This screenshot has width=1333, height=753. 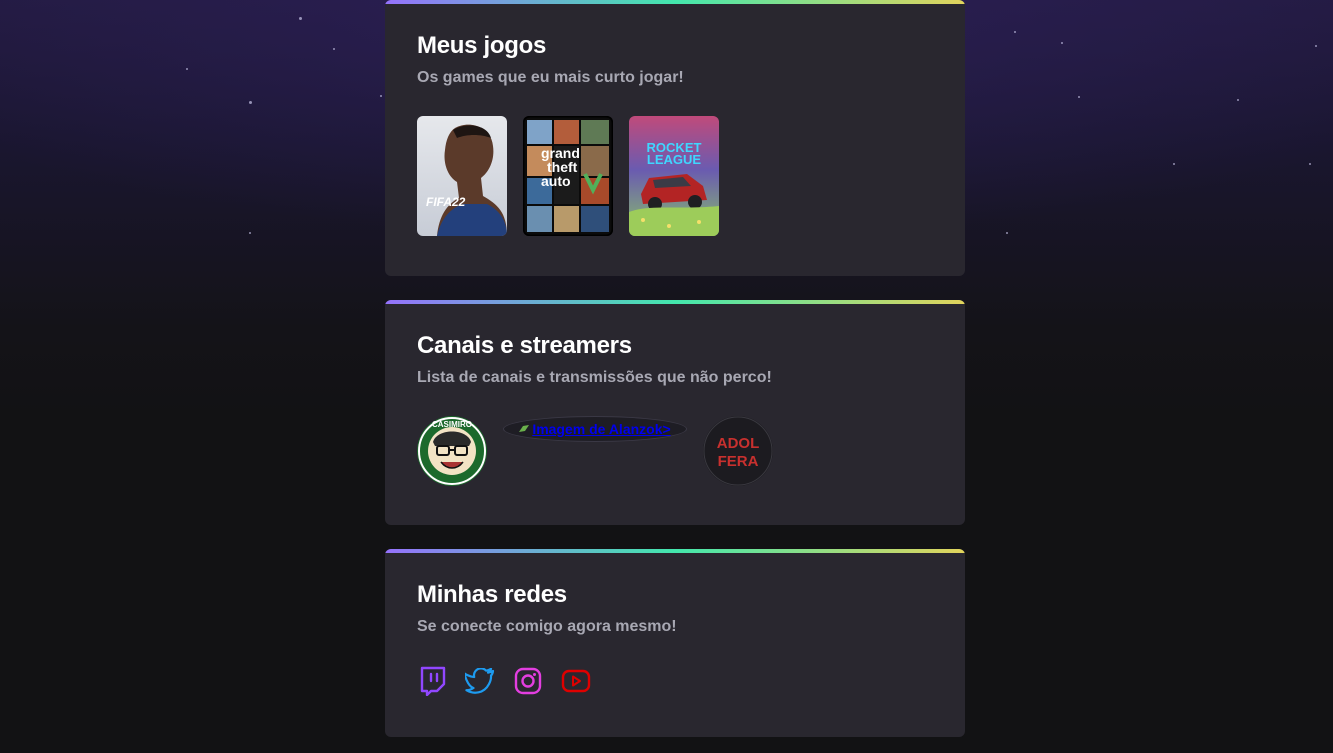 I want to click on streamers-list: CASIMIRO Imagem de Alanzok> ADOL FERA, so click(x=667, y=451).